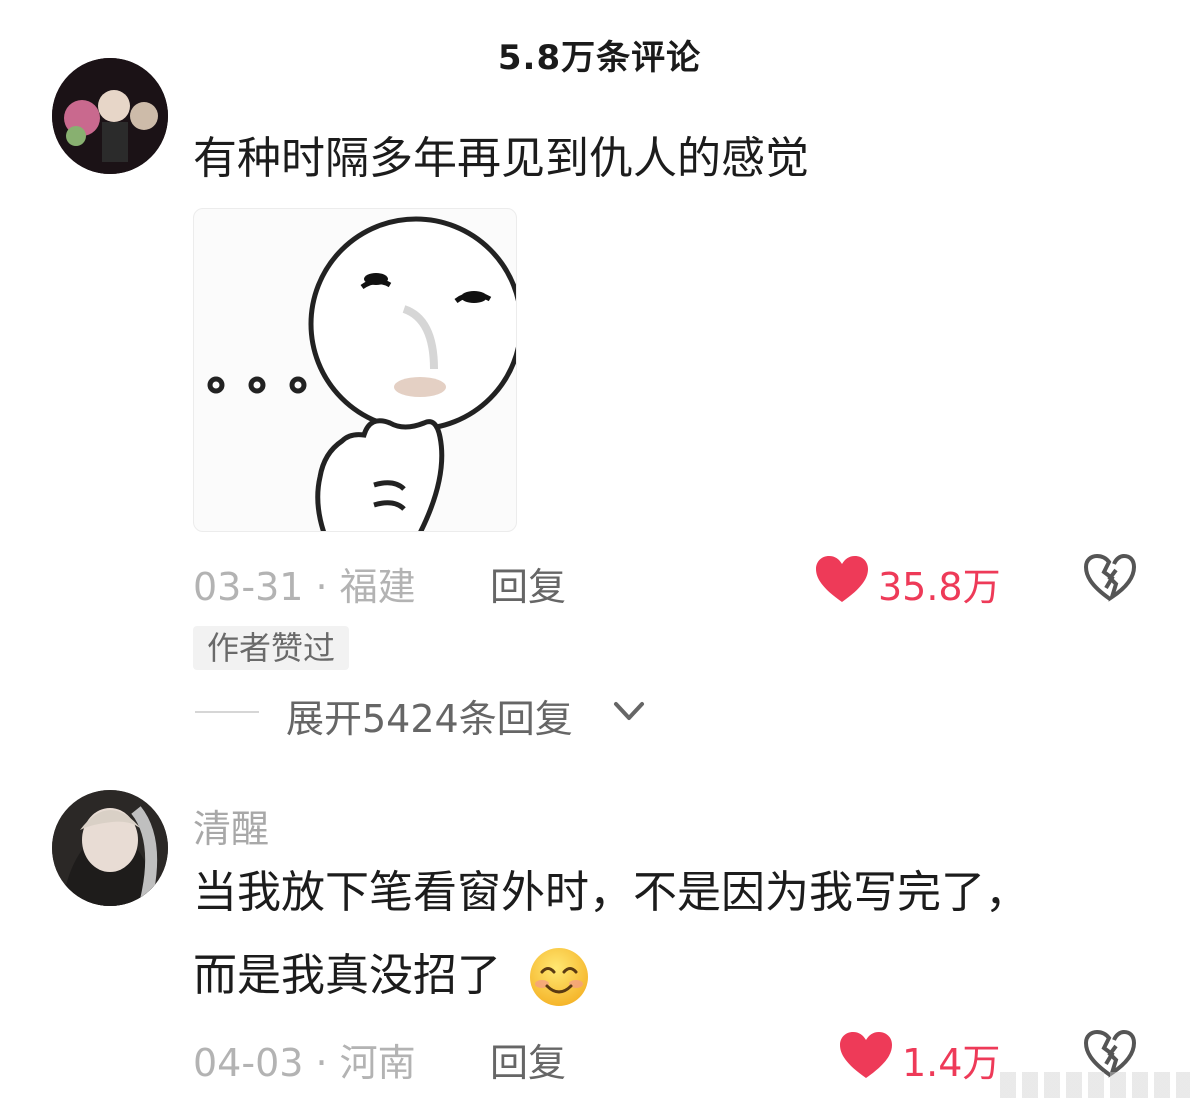 Image resolution: width=1199 pixels, height=1109 pixels. I want to click on comment-date: 04-03, so click(248, 1063).